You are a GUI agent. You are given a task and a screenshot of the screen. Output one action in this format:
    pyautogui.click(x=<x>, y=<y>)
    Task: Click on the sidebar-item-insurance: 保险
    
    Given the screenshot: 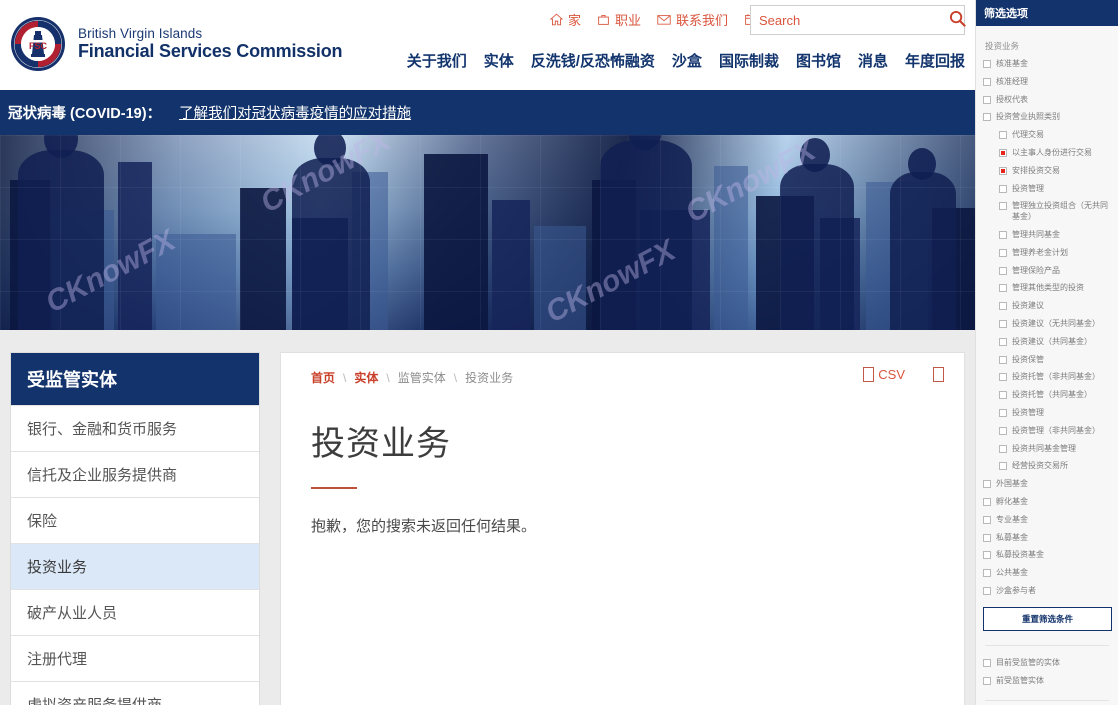 What is the action you would take?
    pyautogui.click(x=135, y=520)
    